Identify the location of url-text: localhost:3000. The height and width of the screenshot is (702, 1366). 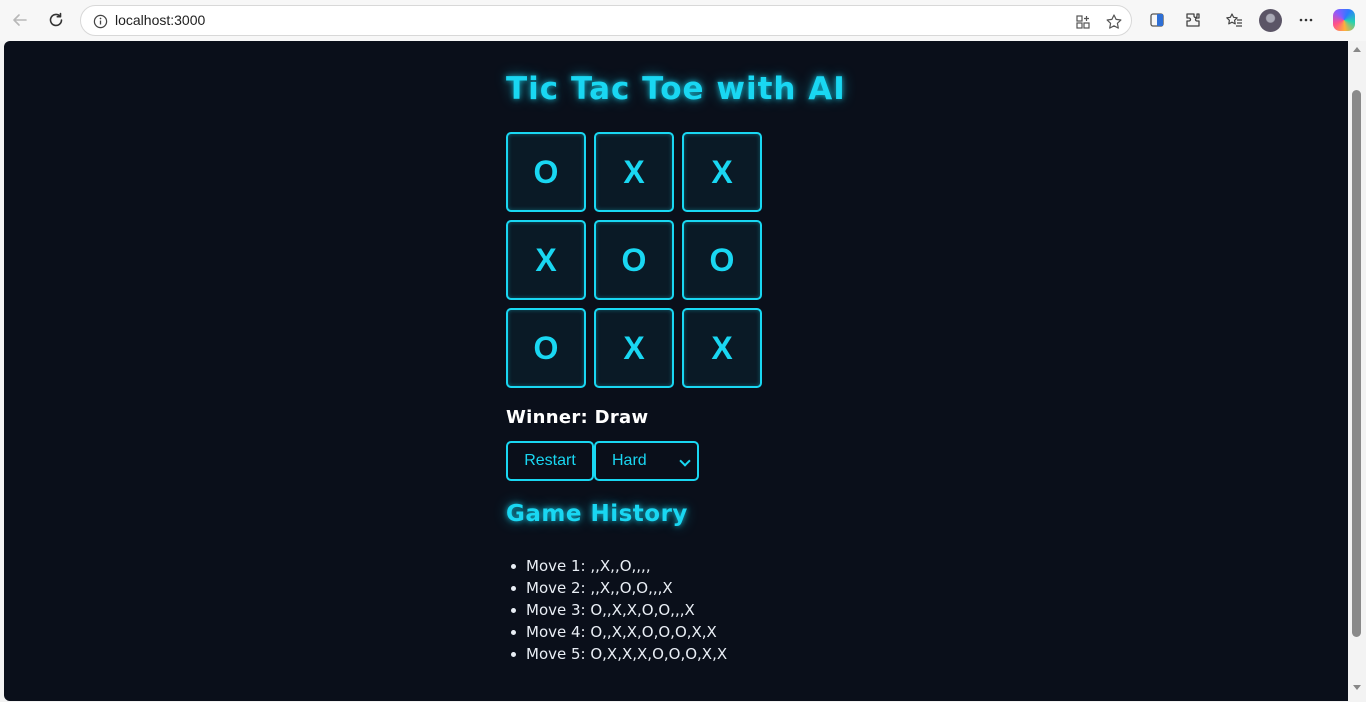
(160, 20).